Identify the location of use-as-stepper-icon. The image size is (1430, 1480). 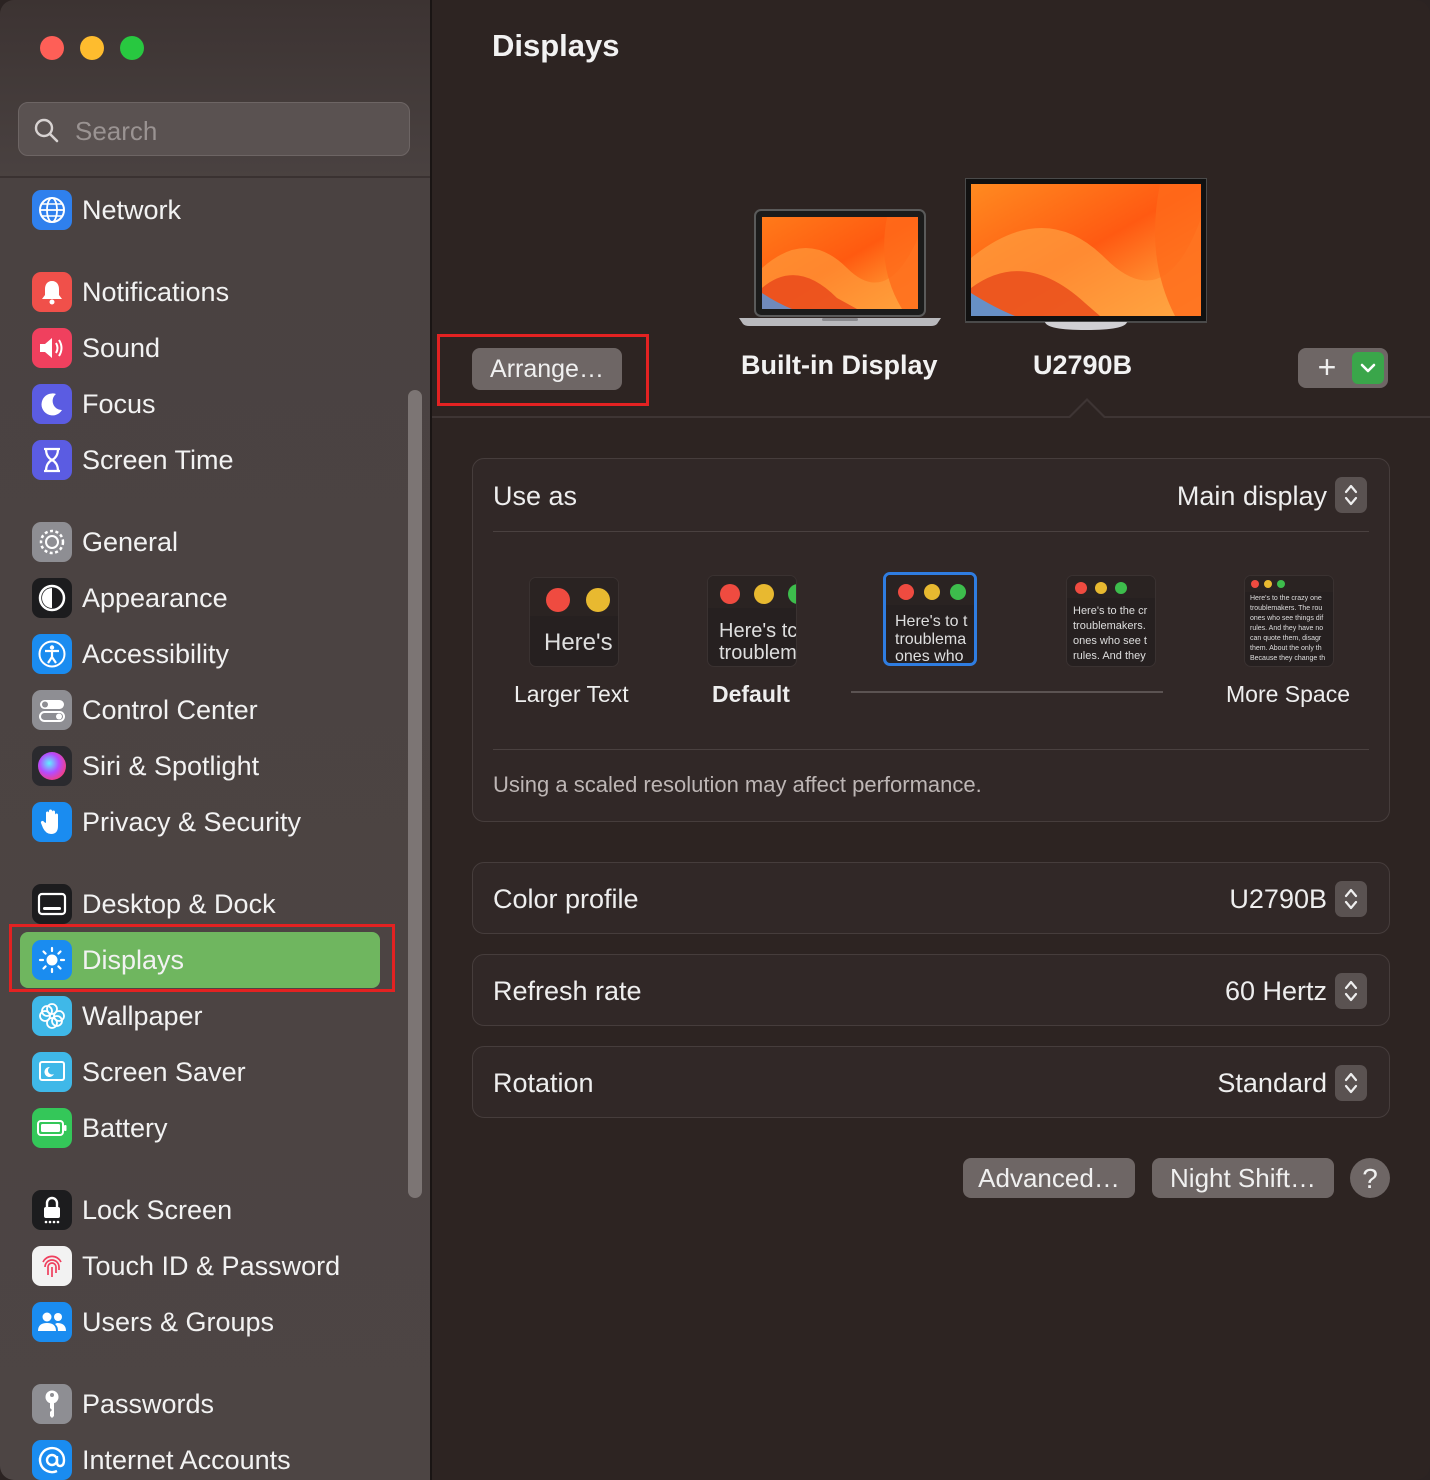
(1351, 495).